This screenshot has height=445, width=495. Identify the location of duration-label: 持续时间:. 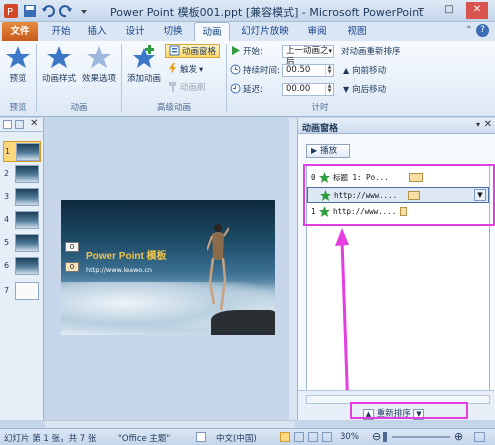
(255, 71).